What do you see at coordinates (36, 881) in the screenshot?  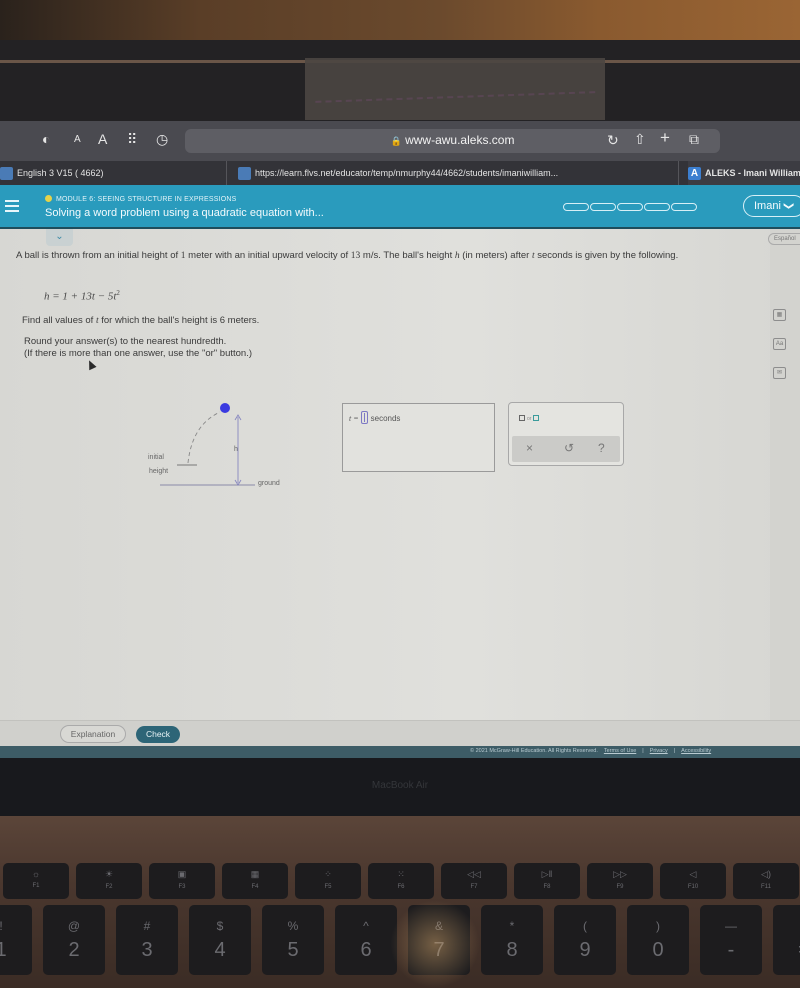 I see `function-key-f1: ☼ F1` at bounding box center [36, 881].